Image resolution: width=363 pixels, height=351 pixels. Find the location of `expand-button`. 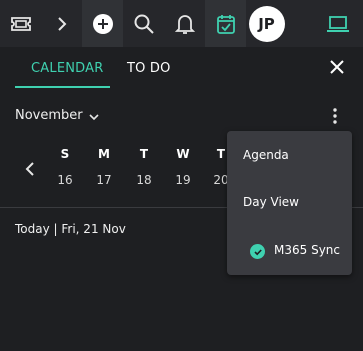

expand-button is located at coordinates (61, 23).